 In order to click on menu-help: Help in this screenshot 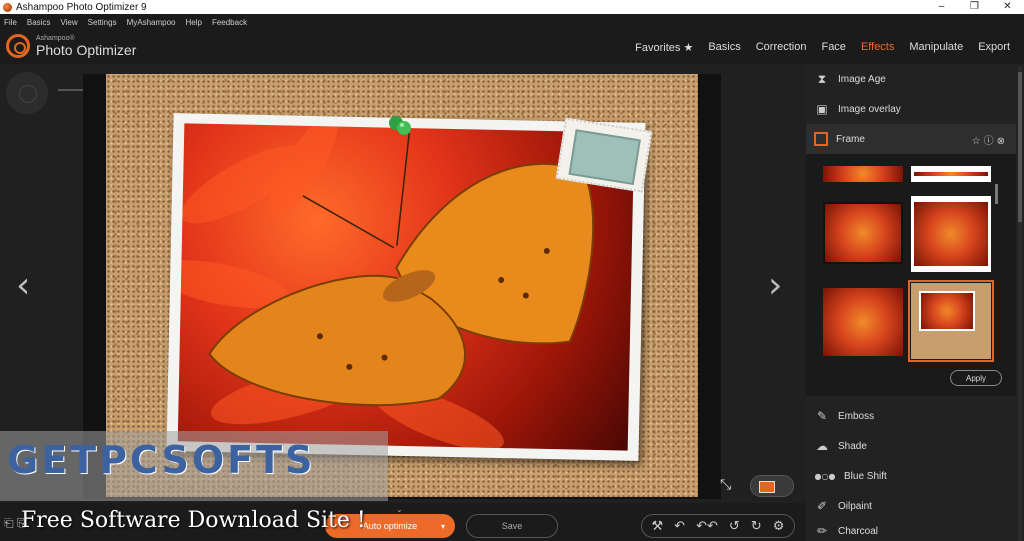, I will do `click(193, 22)`.